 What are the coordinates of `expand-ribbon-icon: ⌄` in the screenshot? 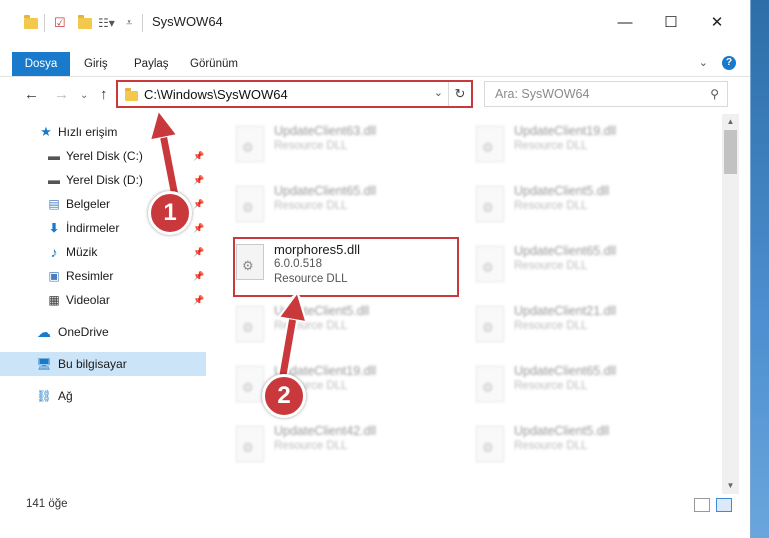 It's located at (703, 62).